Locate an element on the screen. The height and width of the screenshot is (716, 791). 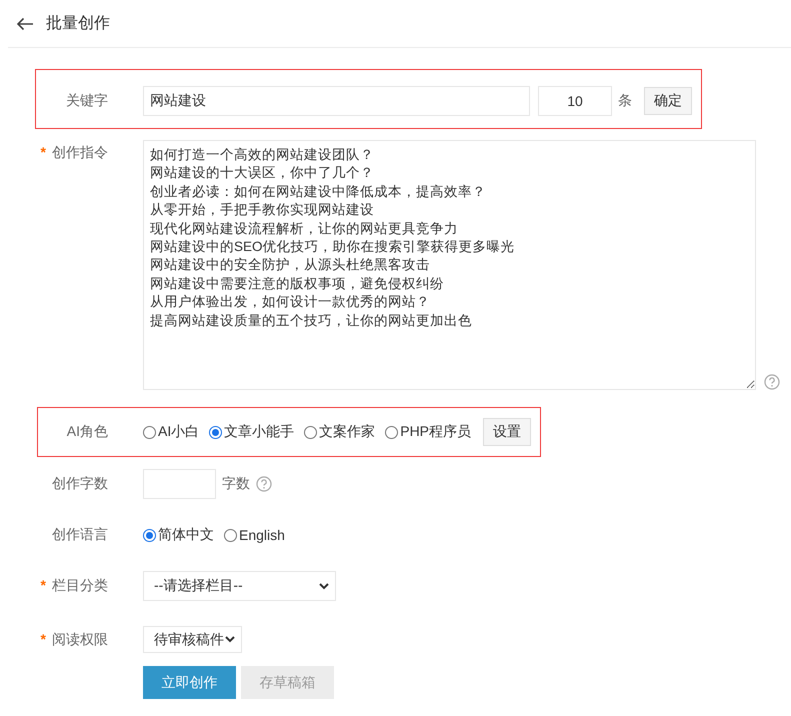
field-label: 栏目分类 is located at coordinates (80, 586).